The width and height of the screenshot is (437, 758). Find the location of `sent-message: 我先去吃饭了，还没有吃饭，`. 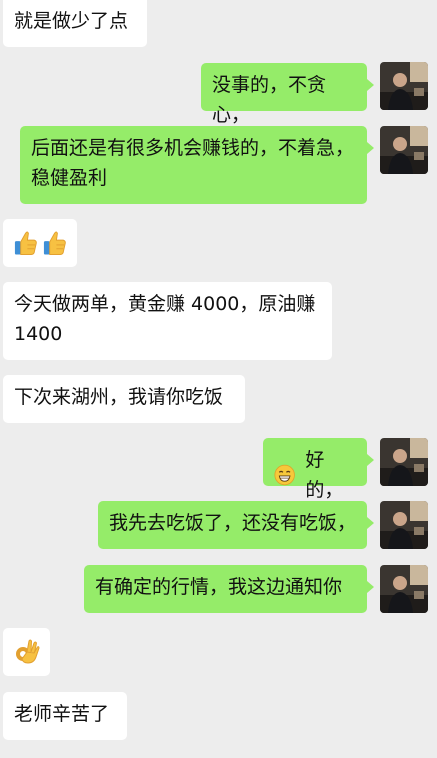

sent-message: 我先去吃饭了，还没有吃饭， is located at coordinates (236, 525).